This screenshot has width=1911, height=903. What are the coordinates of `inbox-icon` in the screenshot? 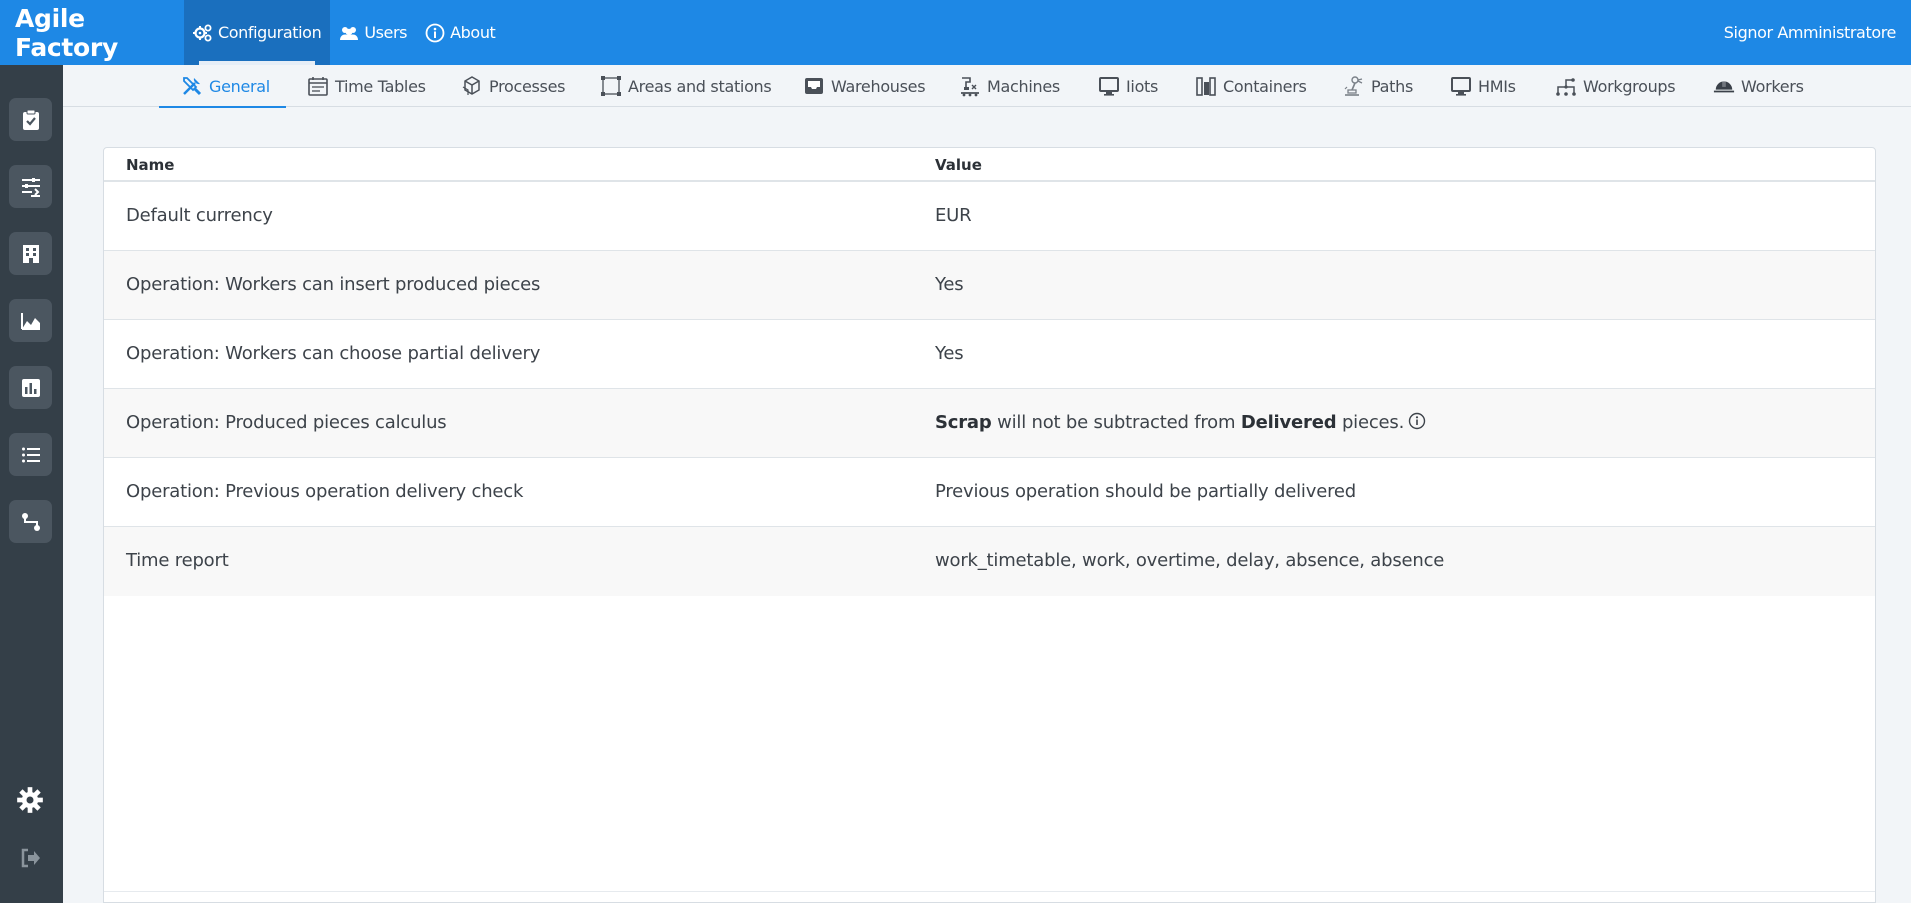 It's located at (814, 86).